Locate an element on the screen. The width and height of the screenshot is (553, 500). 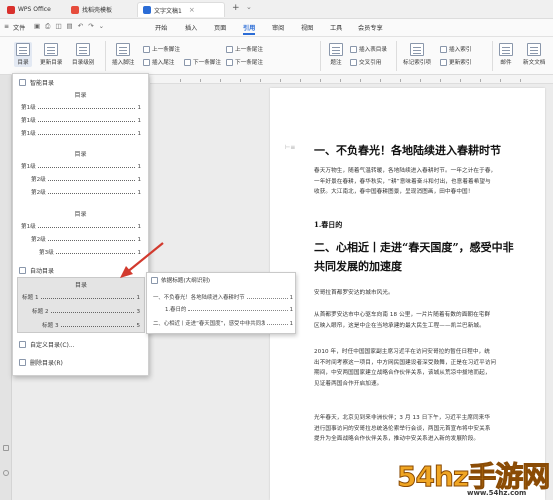
next-endnote-button: 下一条尾注 is located at coordinates (244, 62).